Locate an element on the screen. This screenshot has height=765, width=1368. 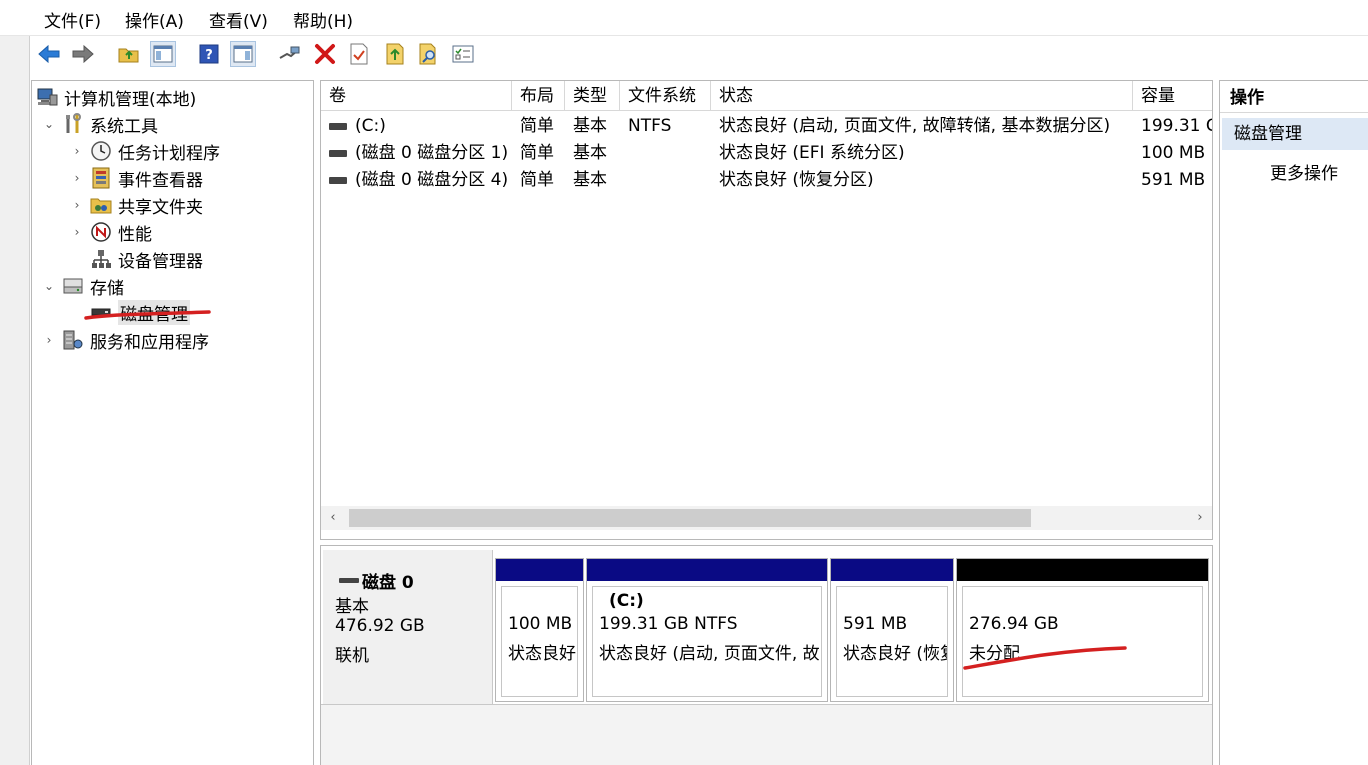
volume-list-header: 卷 布局 类型 文件系统 状态 容量 is located at coordinates (766, 96).